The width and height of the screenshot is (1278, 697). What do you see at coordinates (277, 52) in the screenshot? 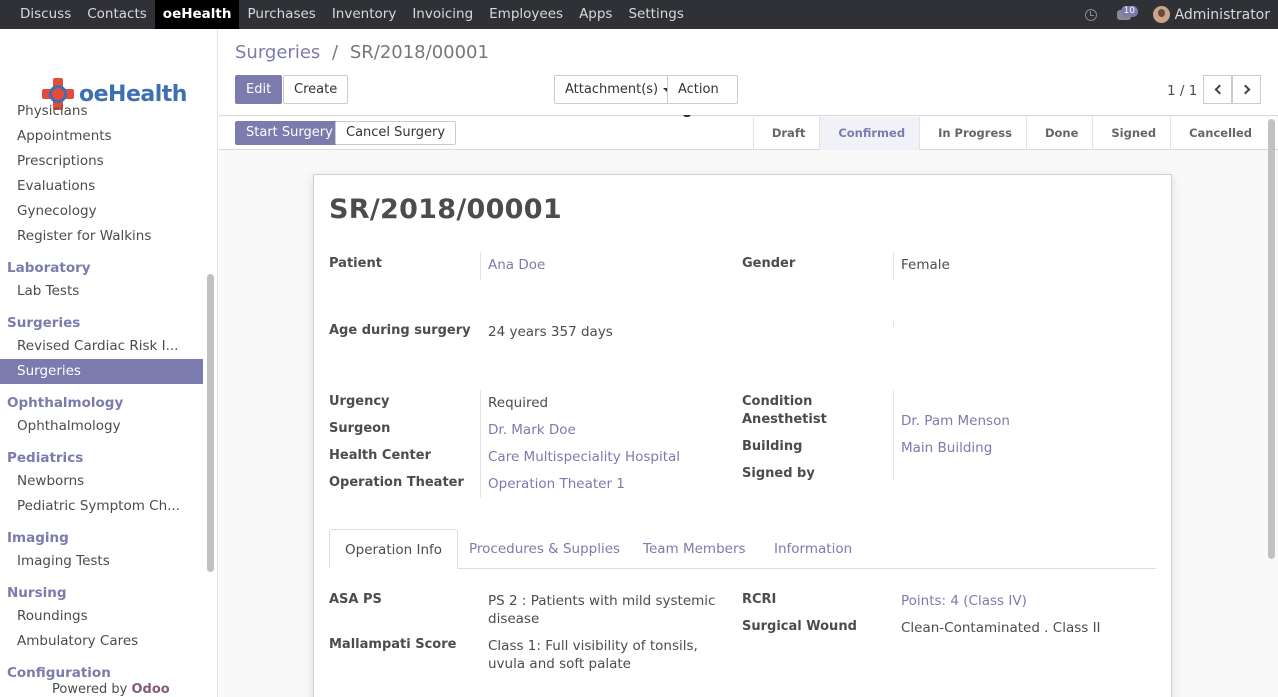
I see `breadcrumb-parent: Surgeries` at bounding box center [277, 52].